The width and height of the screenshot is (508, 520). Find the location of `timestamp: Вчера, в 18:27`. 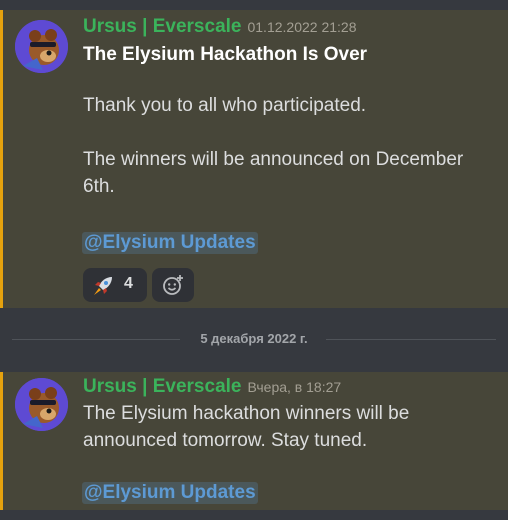

timestamp: Вчера, в 18:27 is located at coordinates (294, 387).